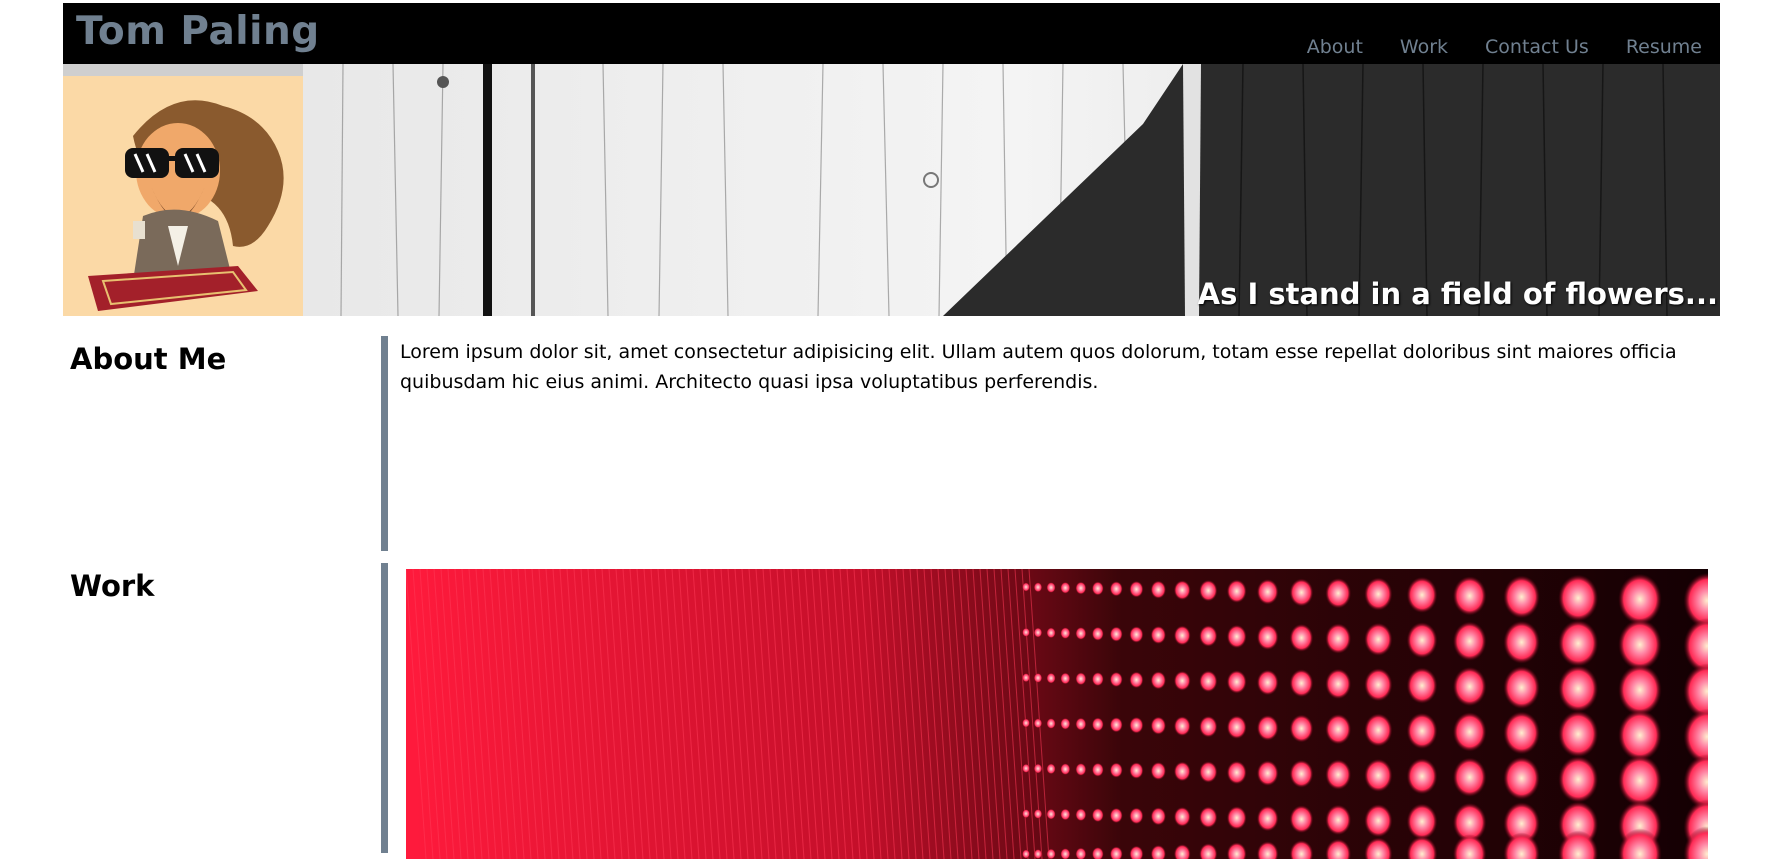  What do you see at coordinates (198, 31) in the screenshot?
I see `site-title: Tom Paling` at bounding box center [198, 31].